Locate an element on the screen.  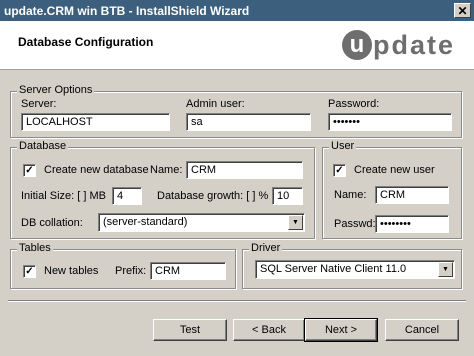
initial-size-input: 4 is located at coordinates (127, 196).